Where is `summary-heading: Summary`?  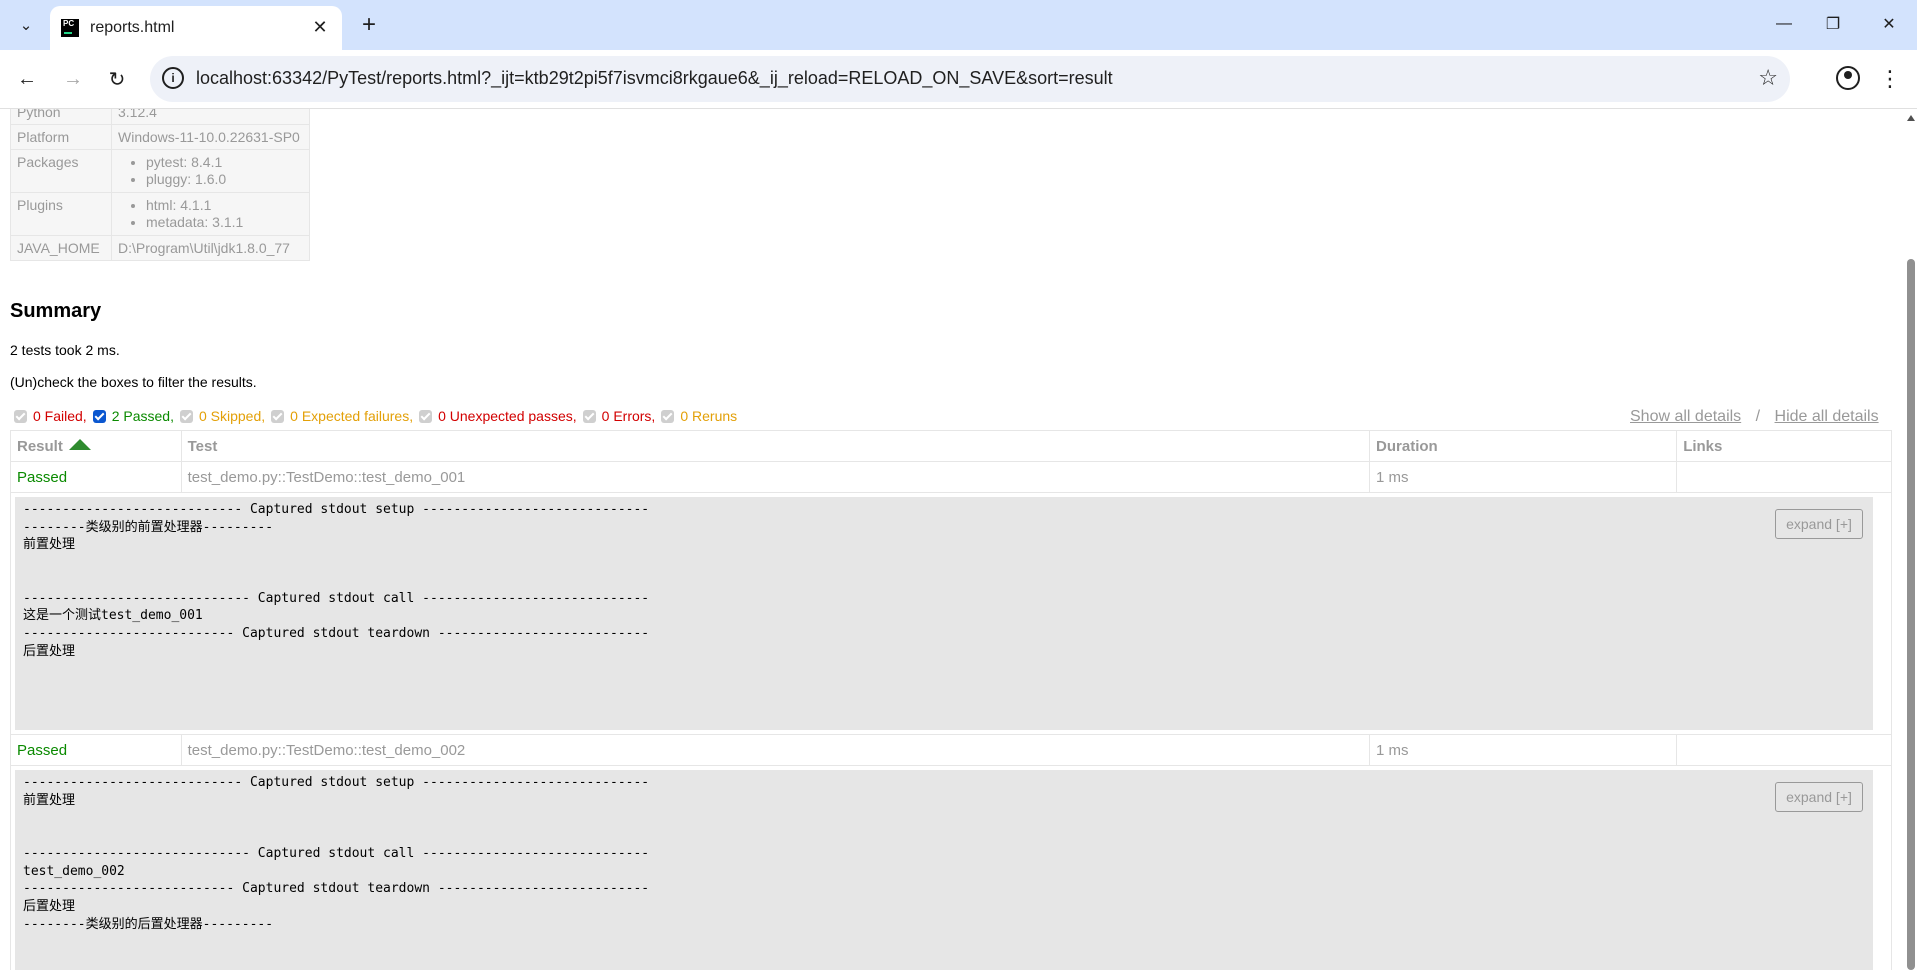
summary-heading: Summary is located at coordinates (56, 311).